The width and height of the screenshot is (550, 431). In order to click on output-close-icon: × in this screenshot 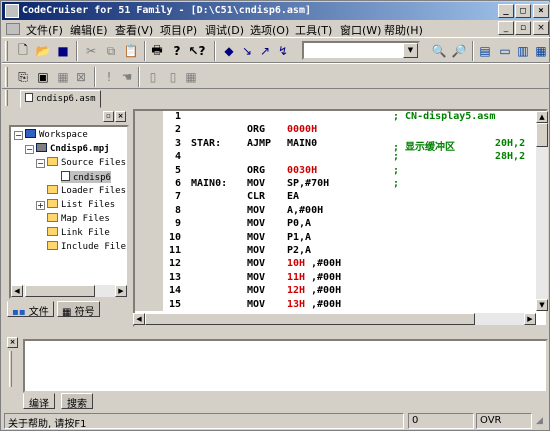, I will do `click(12, 342)`.